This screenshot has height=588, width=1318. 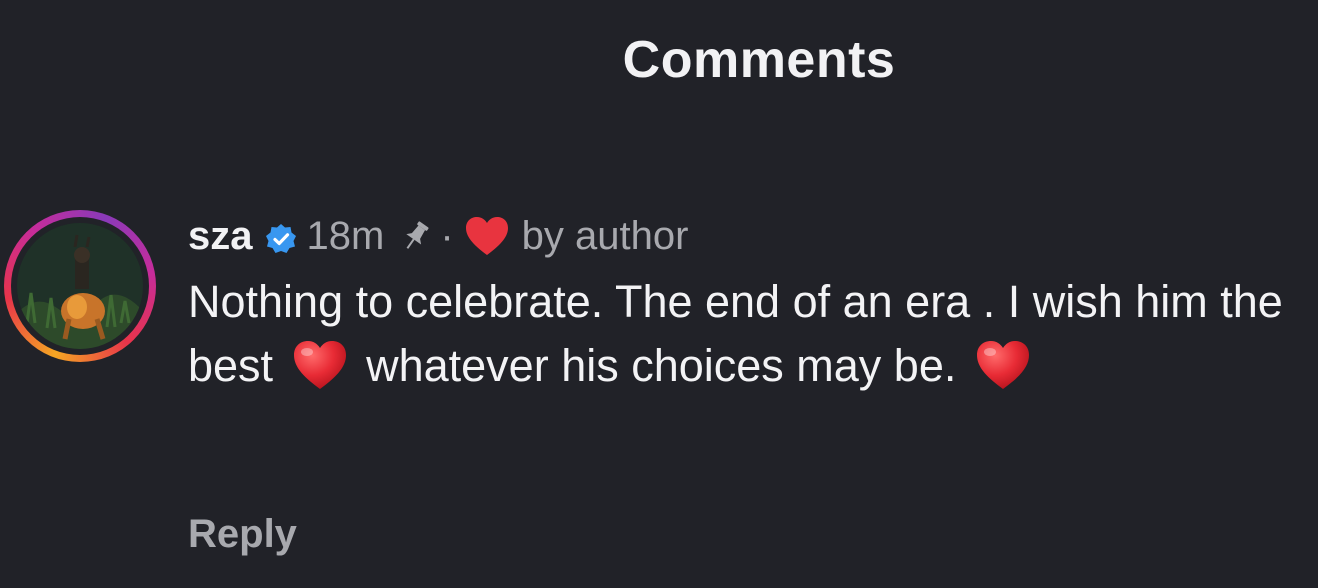 I want to click on comment-text-part2: whatever his choices may be., so click(x=661, y=365).